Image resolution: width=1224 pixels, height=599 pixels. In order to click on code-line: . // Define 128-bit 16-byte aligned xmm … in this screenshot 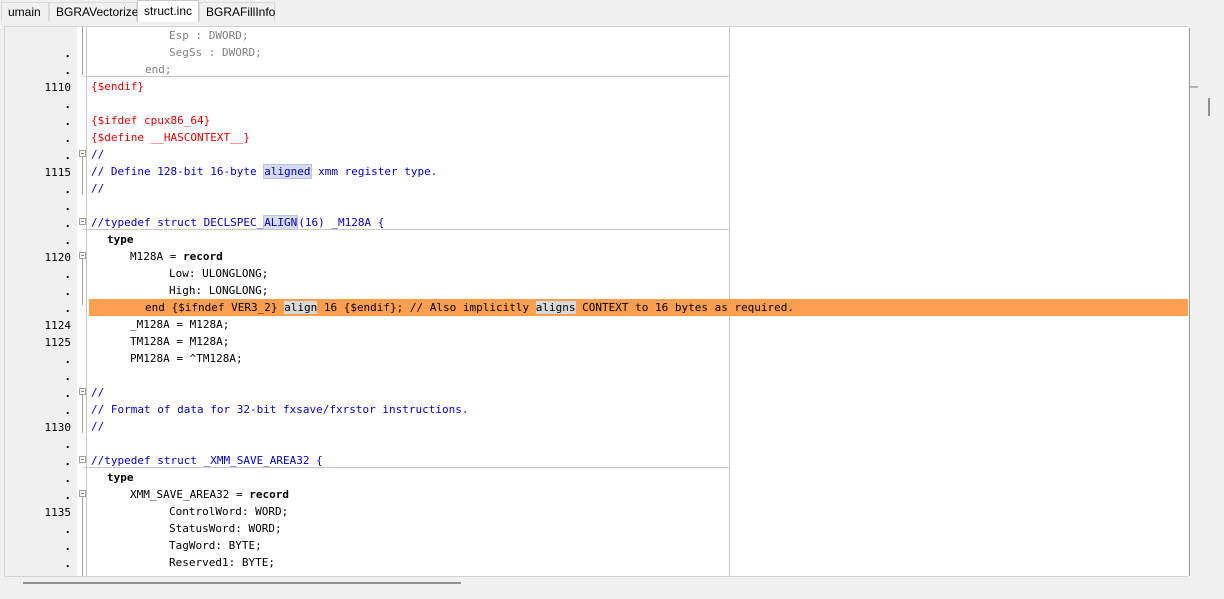, I will do `click(600, 179)`.